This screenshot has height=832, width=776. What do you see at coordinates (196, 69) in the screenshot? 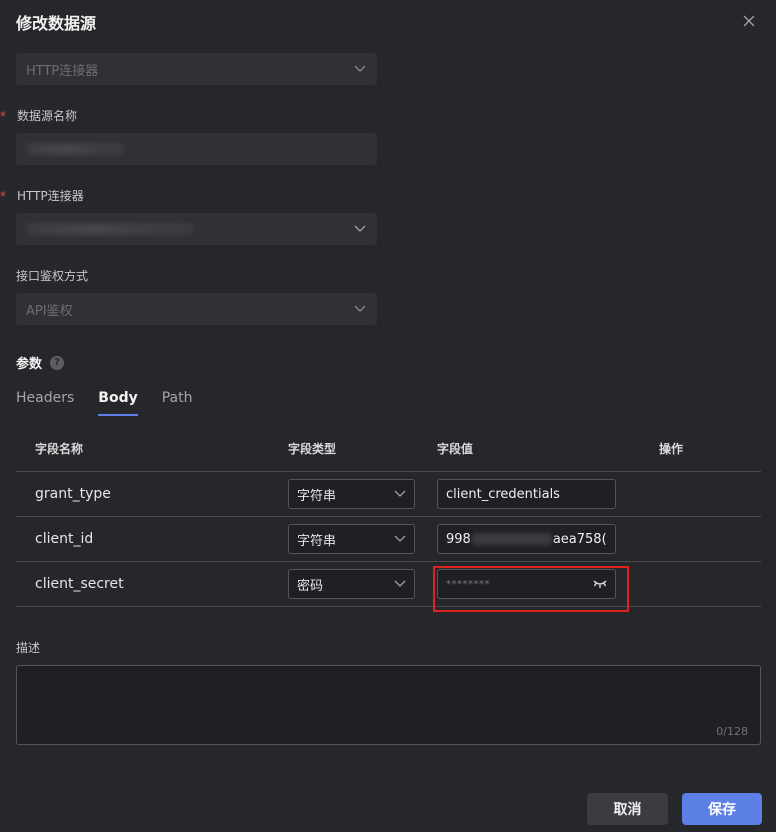
I see `connector-type-select: HTTP连接器` at bounding box center [196, 69].